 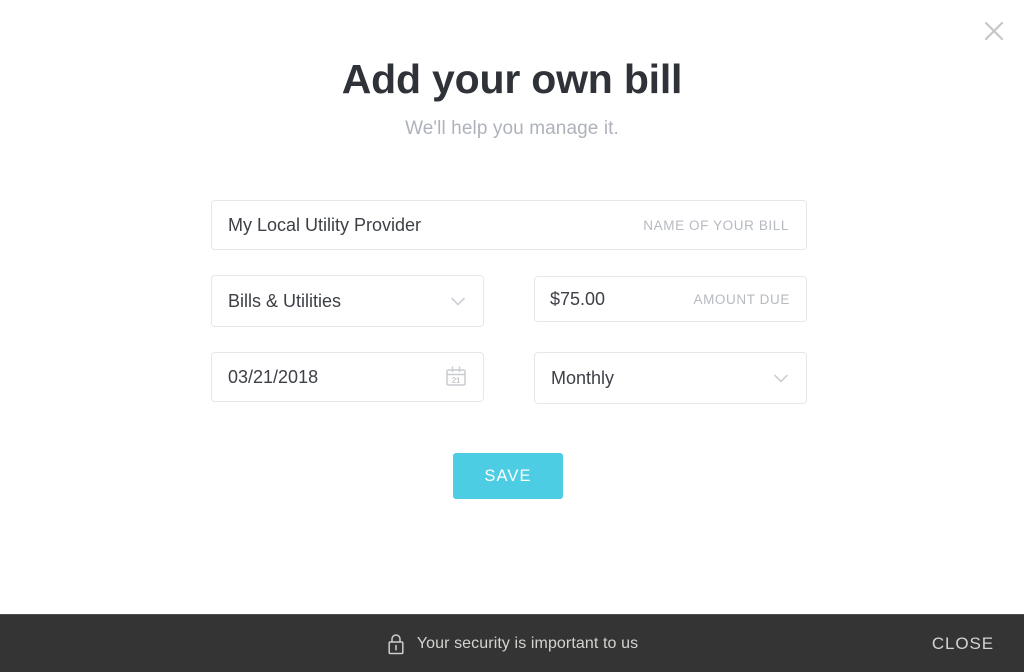 What do you see at coordinates (273, 376) in the screenshot?
I see `due-date-value: 03/21/2018` at bounding box center [273, 376].